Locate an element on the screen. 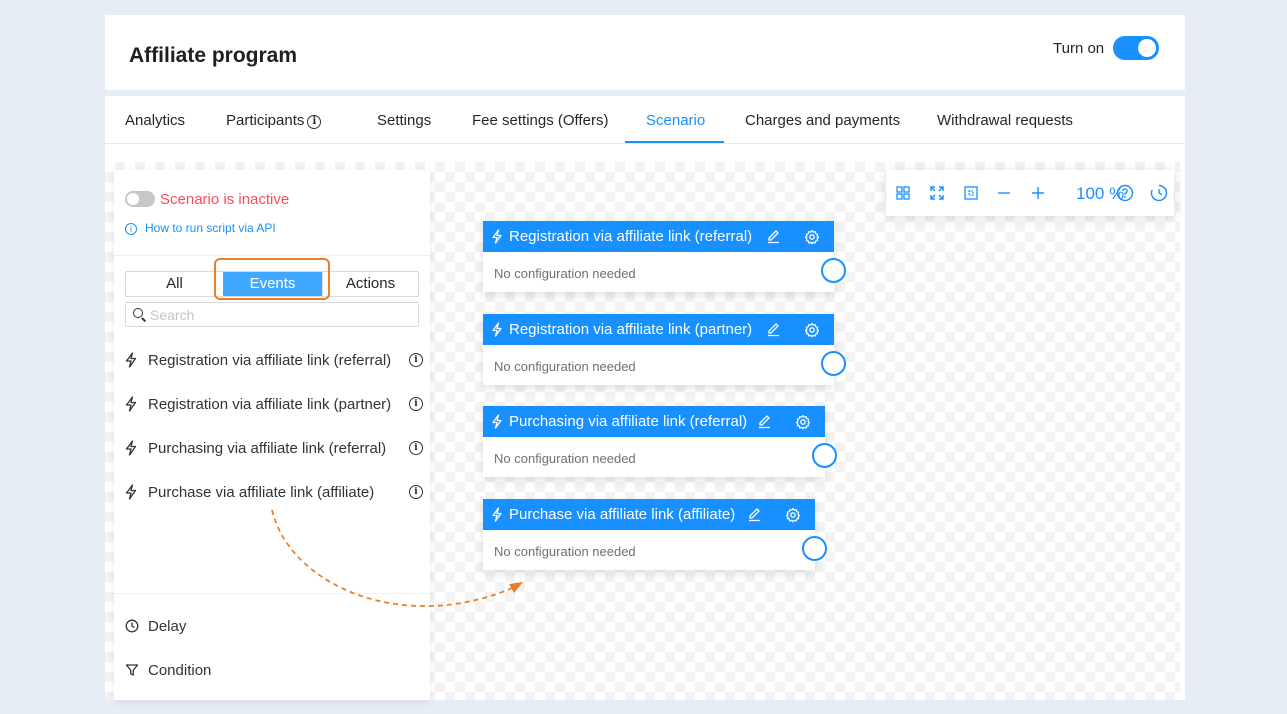  tab-analytics: Analytics is located at coordinates (155, 120).